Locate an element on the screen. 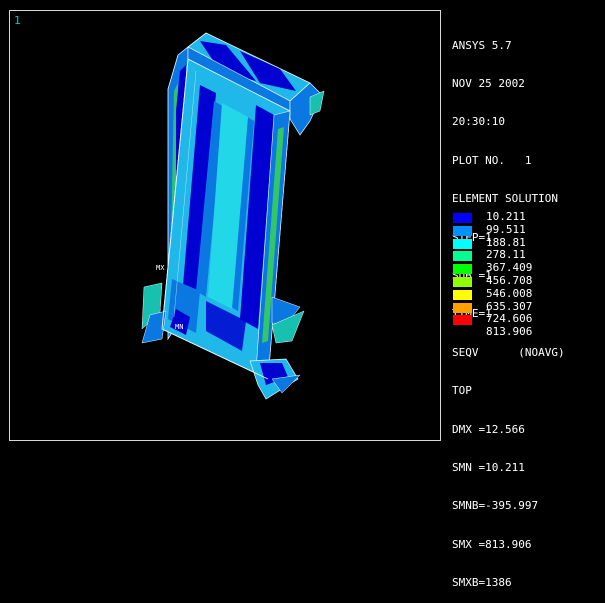 Image resolution: width=605 pixels, height=603 pixels. info-plot-number: PLOT NO. 1 is located at coordinates (492, 160).